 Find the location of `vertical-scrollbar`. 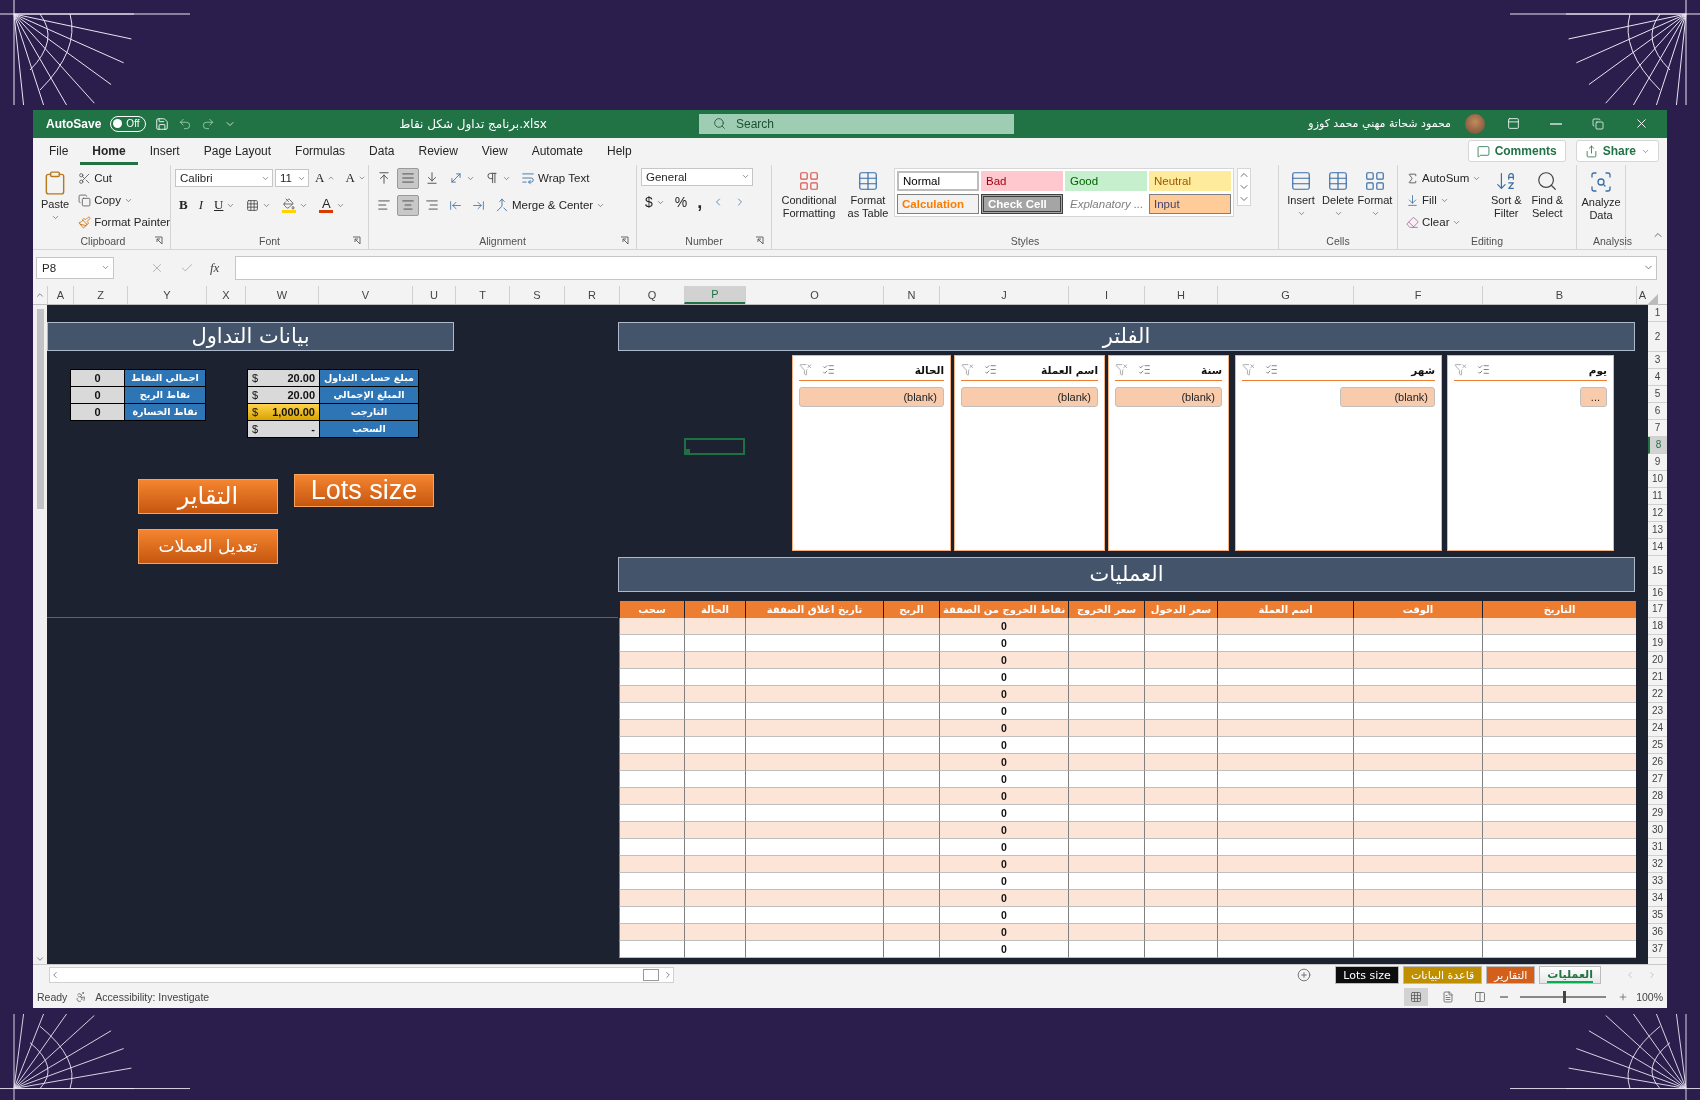

vertical-scrollbar is located at coordinates (40, 634).